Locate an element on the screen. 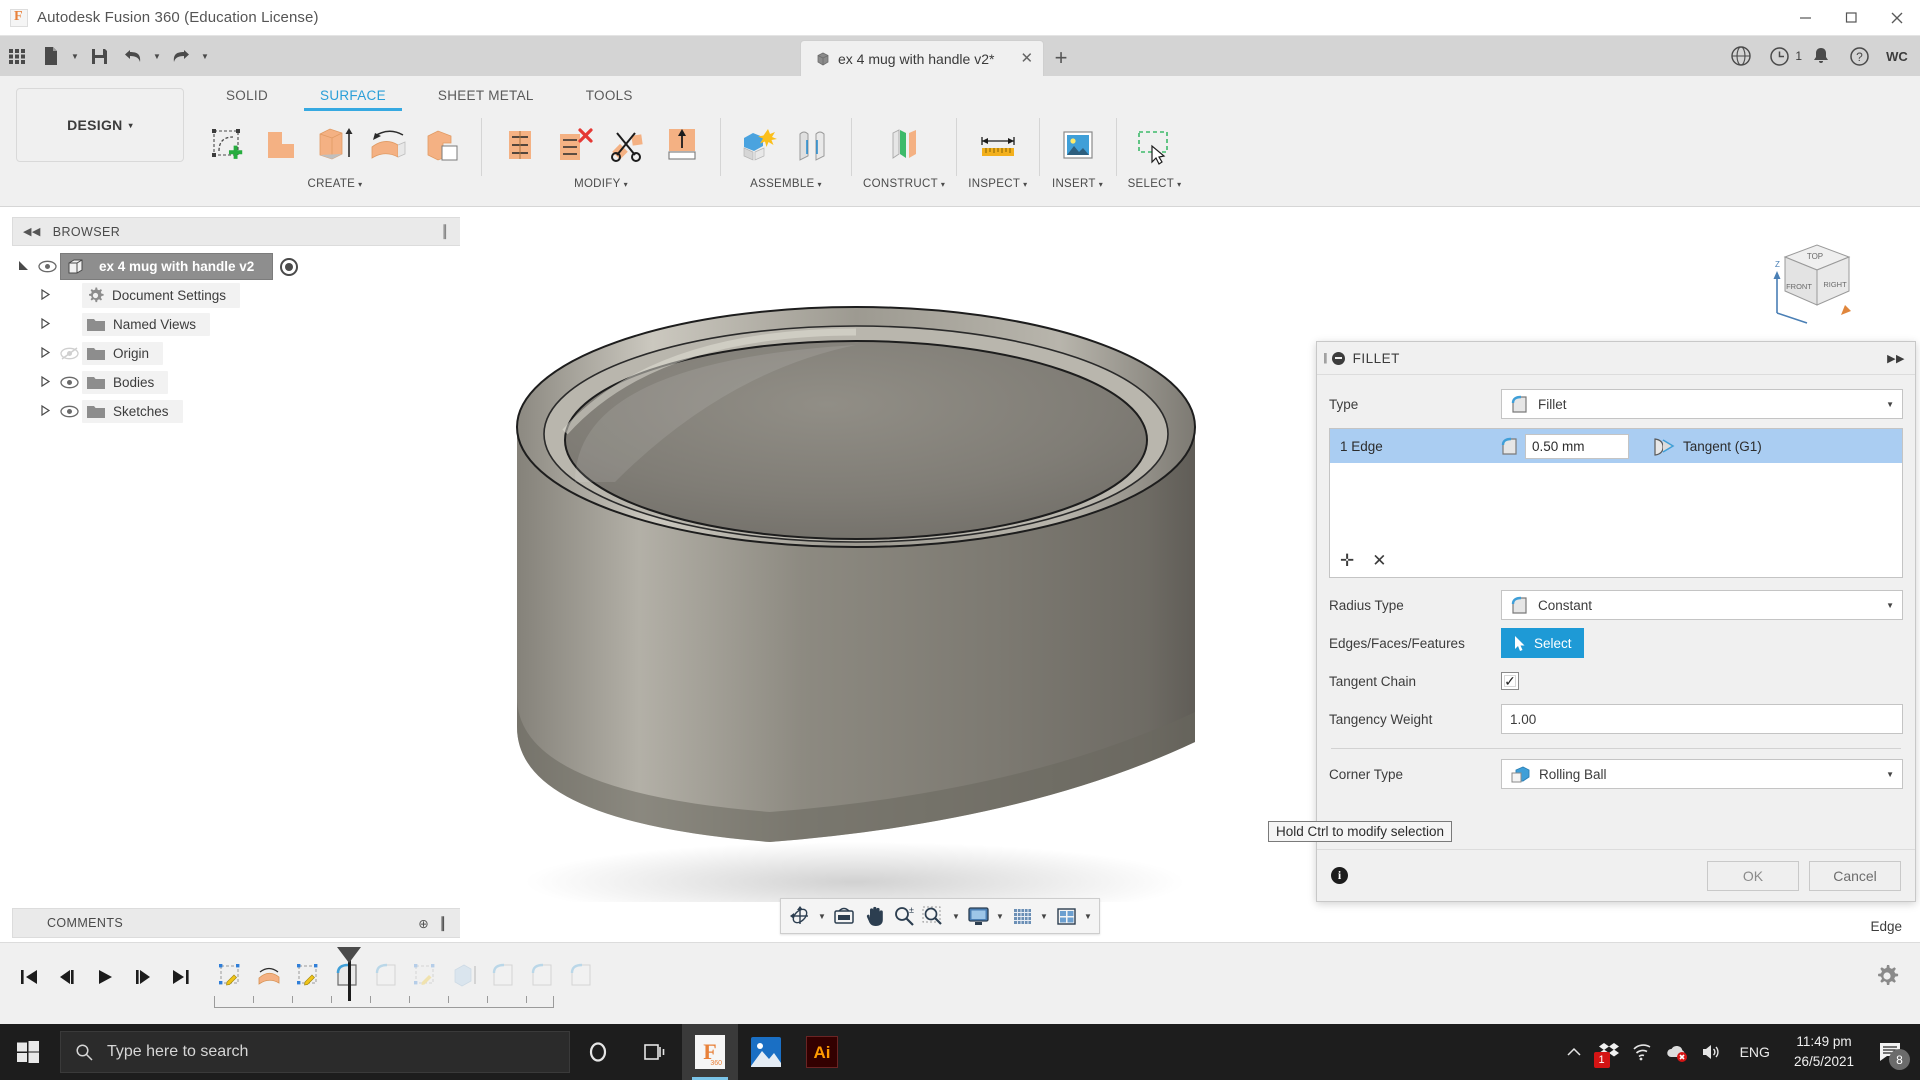 This screenshot has height=1080, width=1920. tree-row-named-views: Named Views is located at coordinates (237, 324).